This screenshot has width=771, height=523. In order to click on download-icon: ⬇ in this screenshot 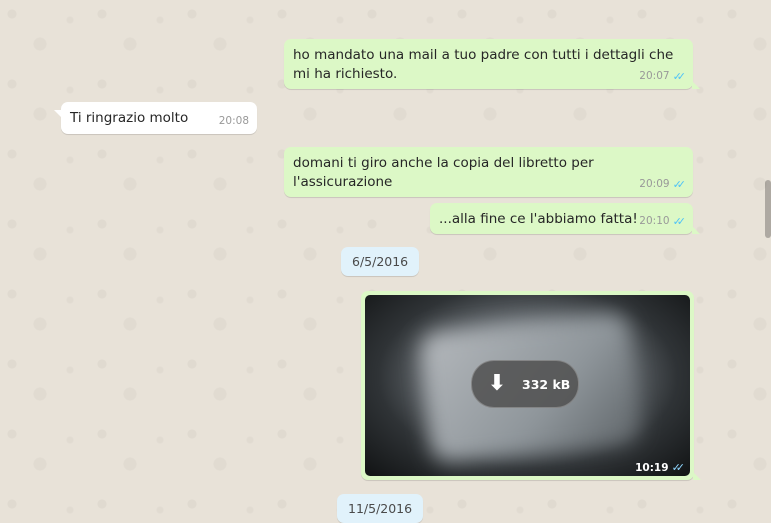, I will do `click(497, 383)`.